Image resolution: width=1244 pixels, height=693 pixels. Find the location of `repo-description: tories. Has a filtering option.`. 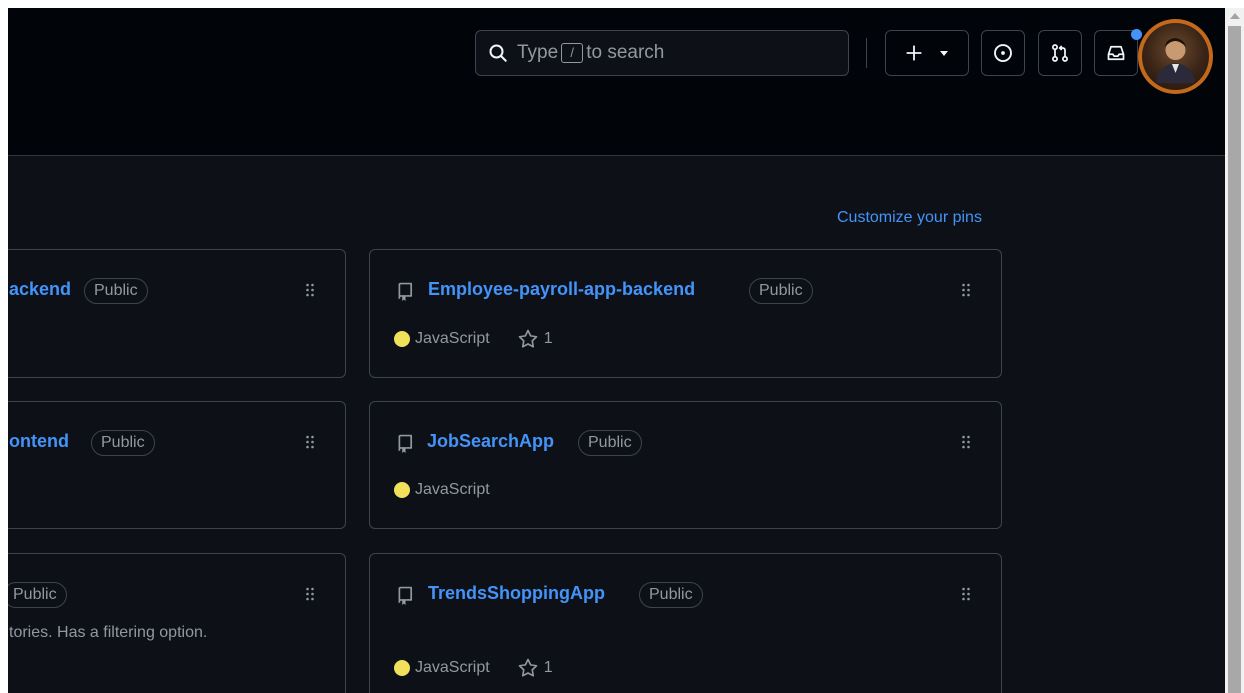

repo-description: tories. Has a filtering option. is located at coordinates (108, 632).